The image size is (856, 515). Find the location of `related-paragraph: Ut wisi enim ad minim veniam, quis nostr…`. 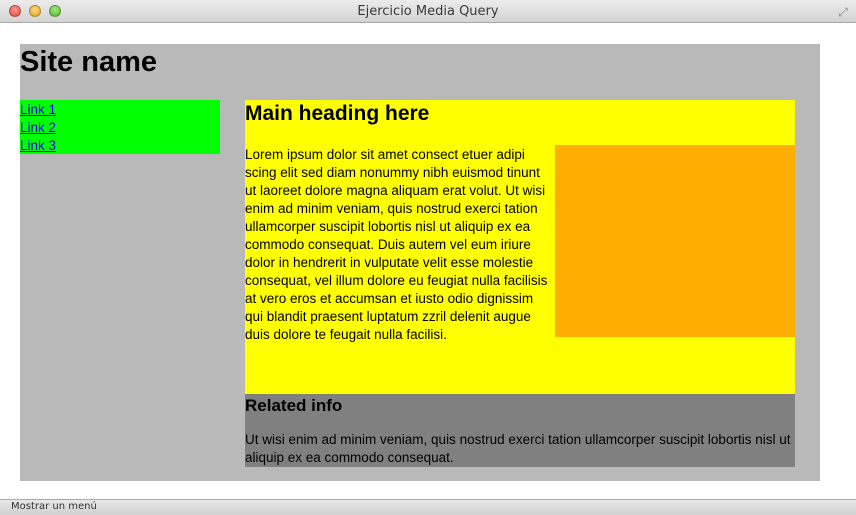

related-paragraph: Ut wisi enim ad minim veniam, quis nostr… is located at coordinates (518, 448).